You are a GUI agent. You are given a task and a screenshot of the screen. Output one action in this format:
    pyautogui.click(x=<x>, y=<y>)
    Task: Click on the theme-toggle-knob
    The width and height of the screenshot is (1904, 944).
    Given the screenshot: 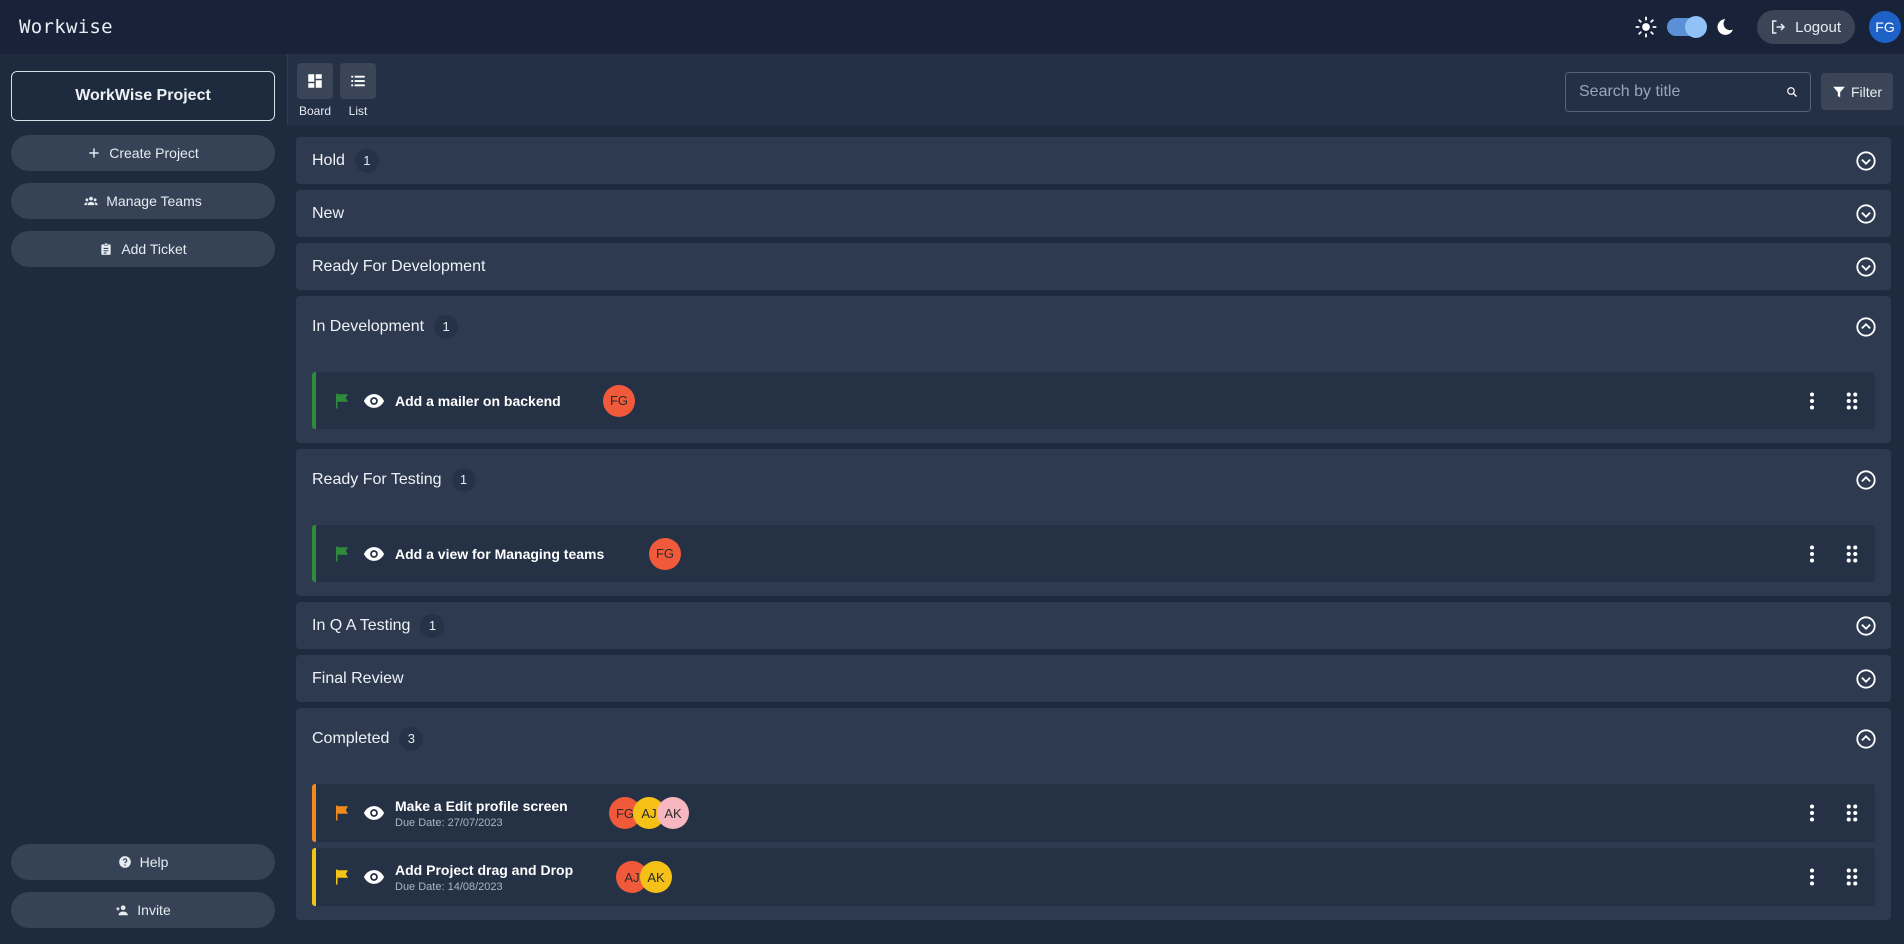 What is the action you would take?
    pyautogui.click(x=1696, y=27)
    